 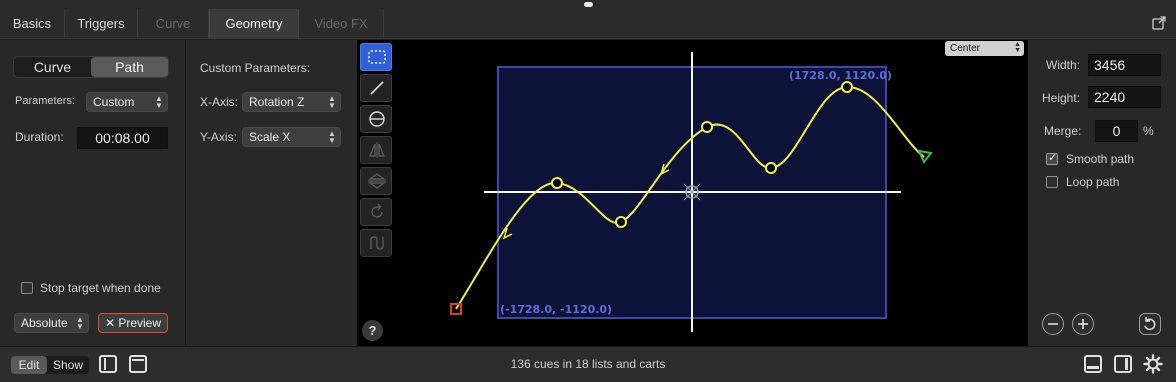 I want to click on merge-unit: %, so click(x=1148, y=131).